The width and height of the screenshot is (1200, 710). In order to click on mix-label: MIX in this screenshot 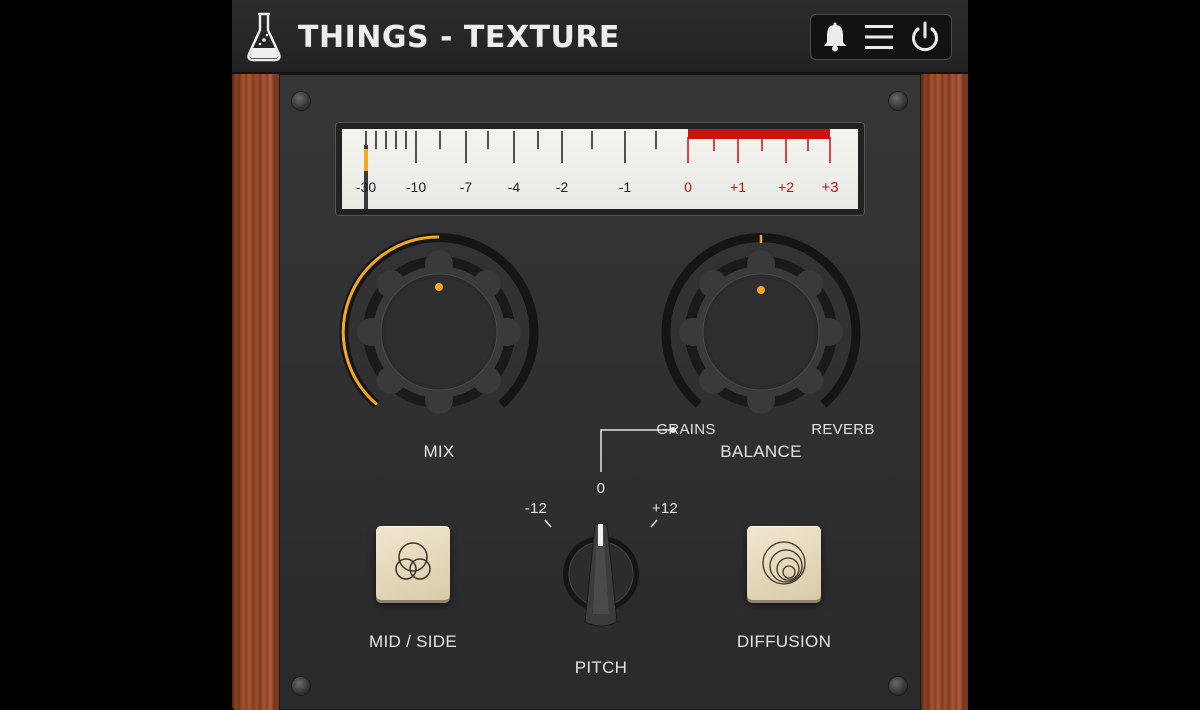, I will do `click(439, 451)`.